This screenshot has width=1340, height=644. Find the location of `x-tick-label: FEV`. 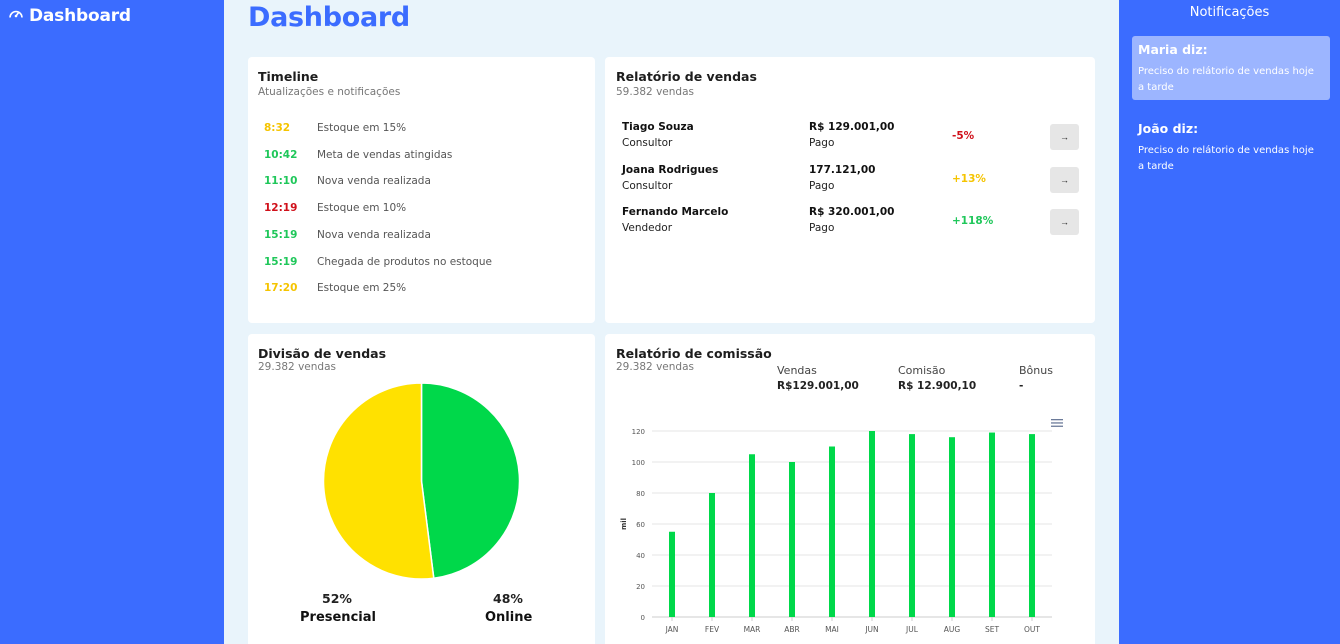

x-tick-label: FEV is located at coordinates (712, 629).